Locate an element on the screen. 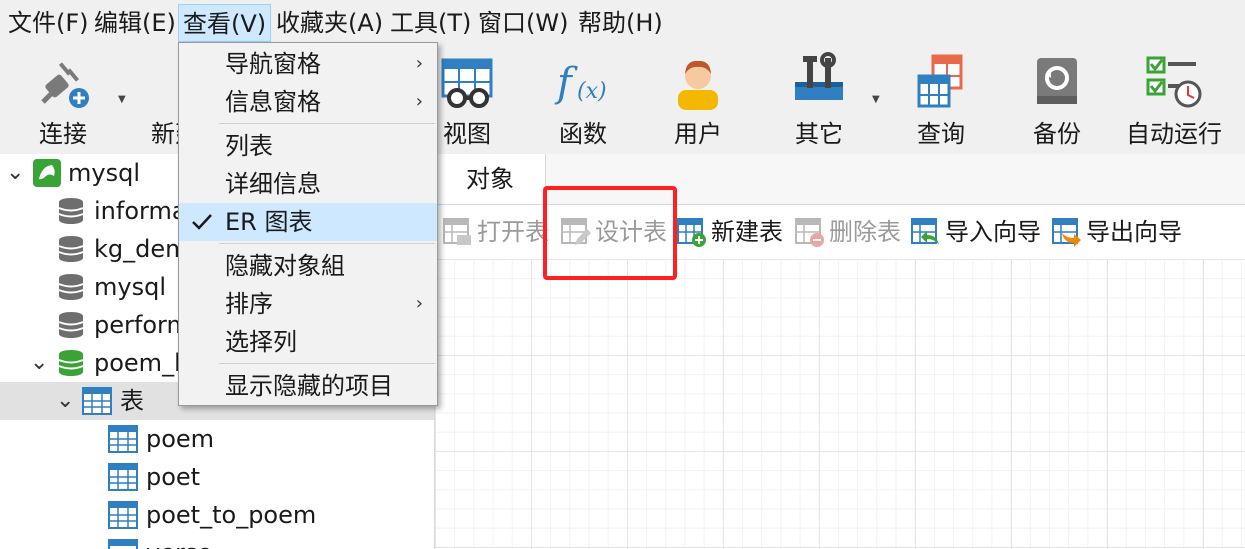 The height and width of the screenshot is (549, 1245). delete-table-icon is located at coordinates (809, 232).